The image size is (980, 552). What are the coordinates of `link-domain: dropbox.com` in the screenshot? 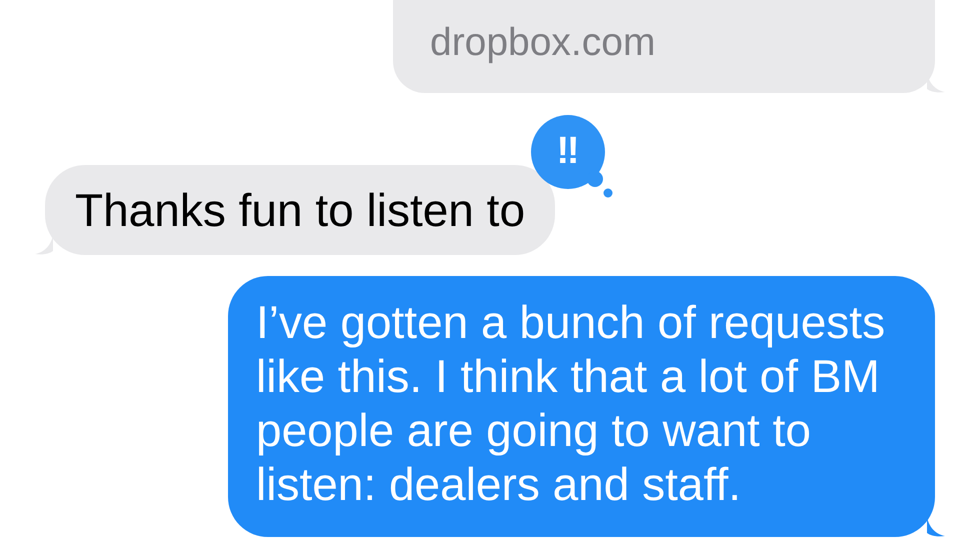 It's located at (543, 43).